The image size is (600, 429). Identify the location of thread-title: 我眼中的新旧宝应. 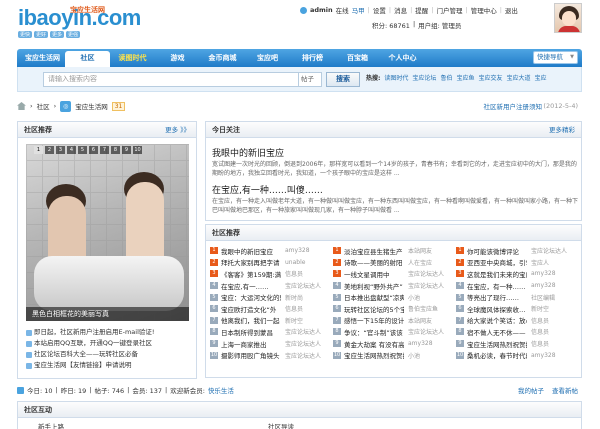
(251, 251).